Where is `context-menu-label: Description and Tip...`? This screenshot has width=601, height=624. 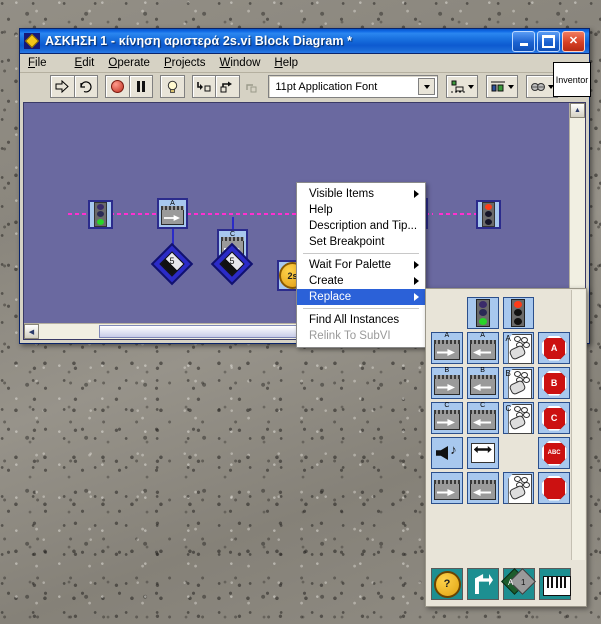 context-menu-label: Description and Tip... is located at coordinates (363, 226).